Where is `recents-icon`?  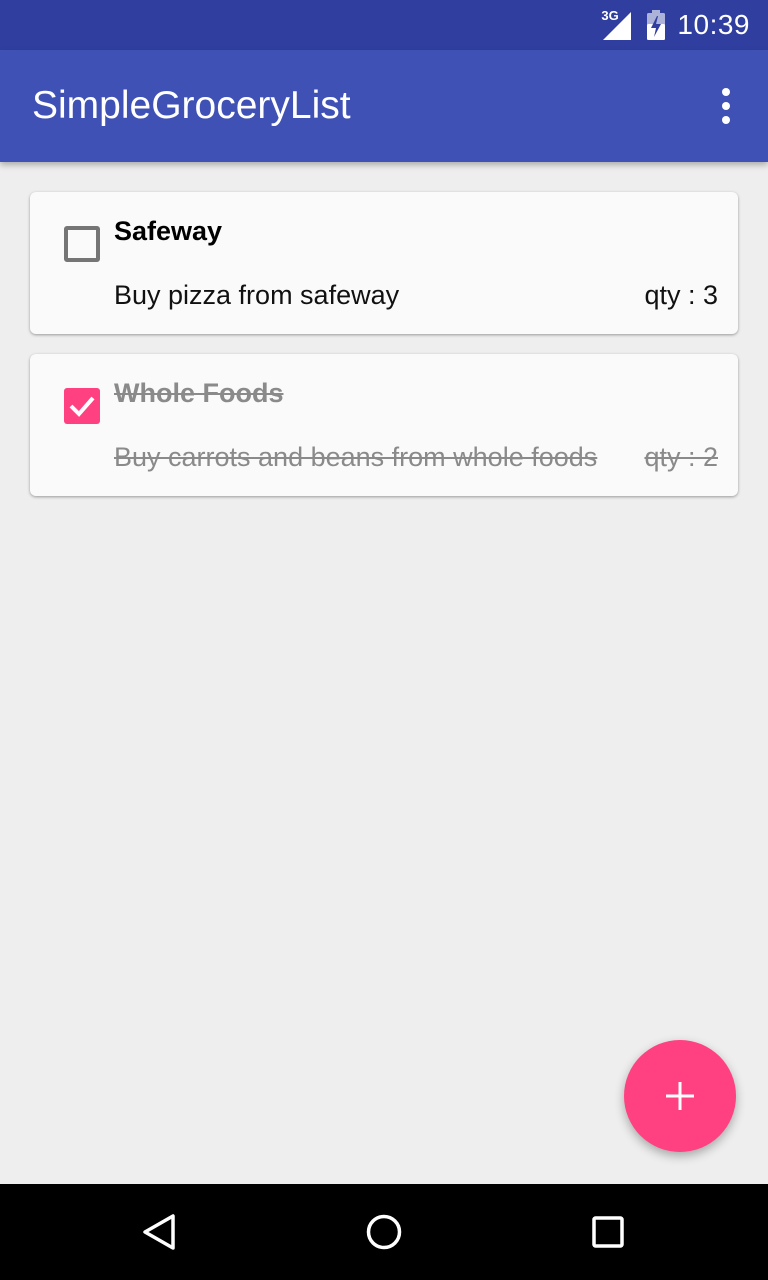
recents-icon is located at coordinates (608, 1232).